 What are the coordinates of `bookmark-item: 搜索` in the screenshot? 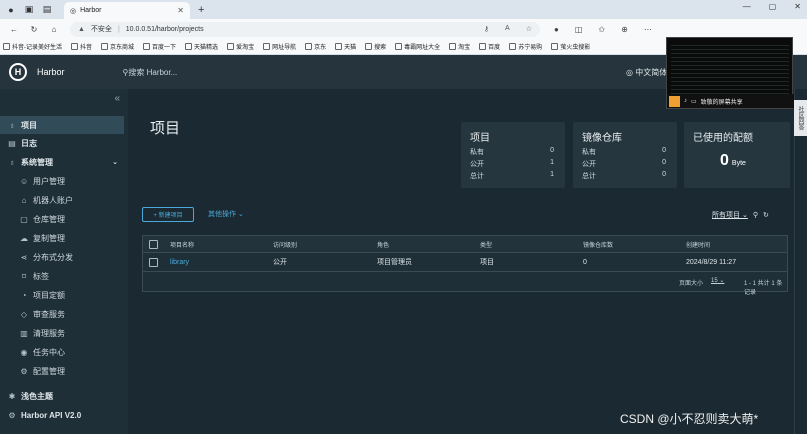 It's located at (375, 46).